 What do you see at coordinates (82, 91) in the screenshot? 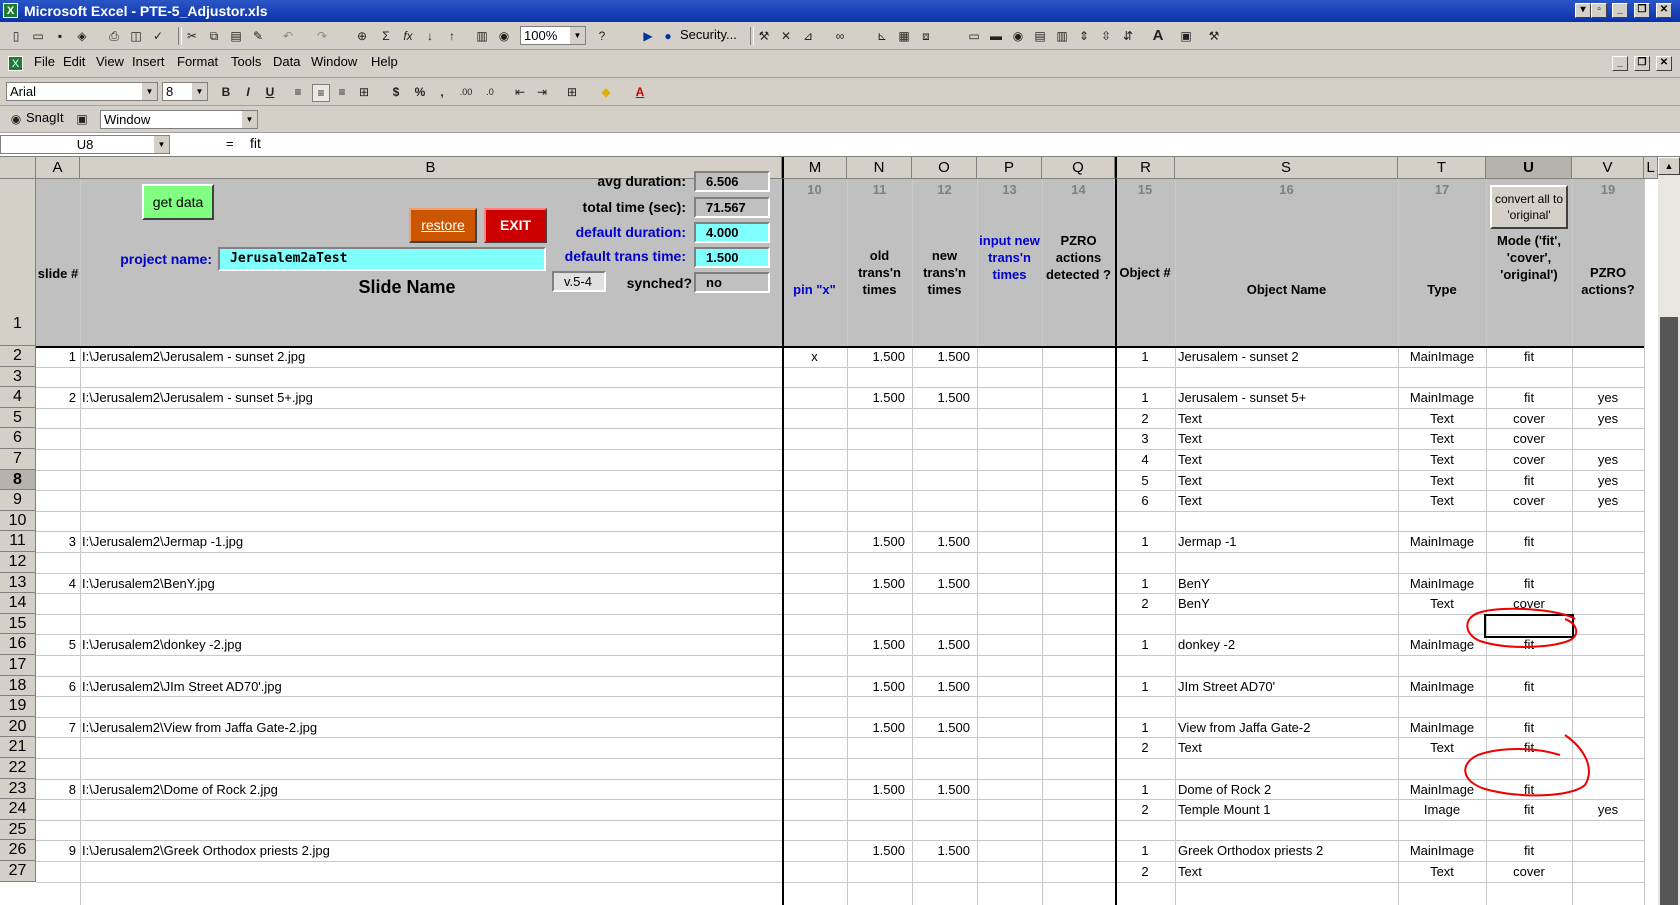
I see `font-select: Arial ▼` at bounding box center [82, 91].